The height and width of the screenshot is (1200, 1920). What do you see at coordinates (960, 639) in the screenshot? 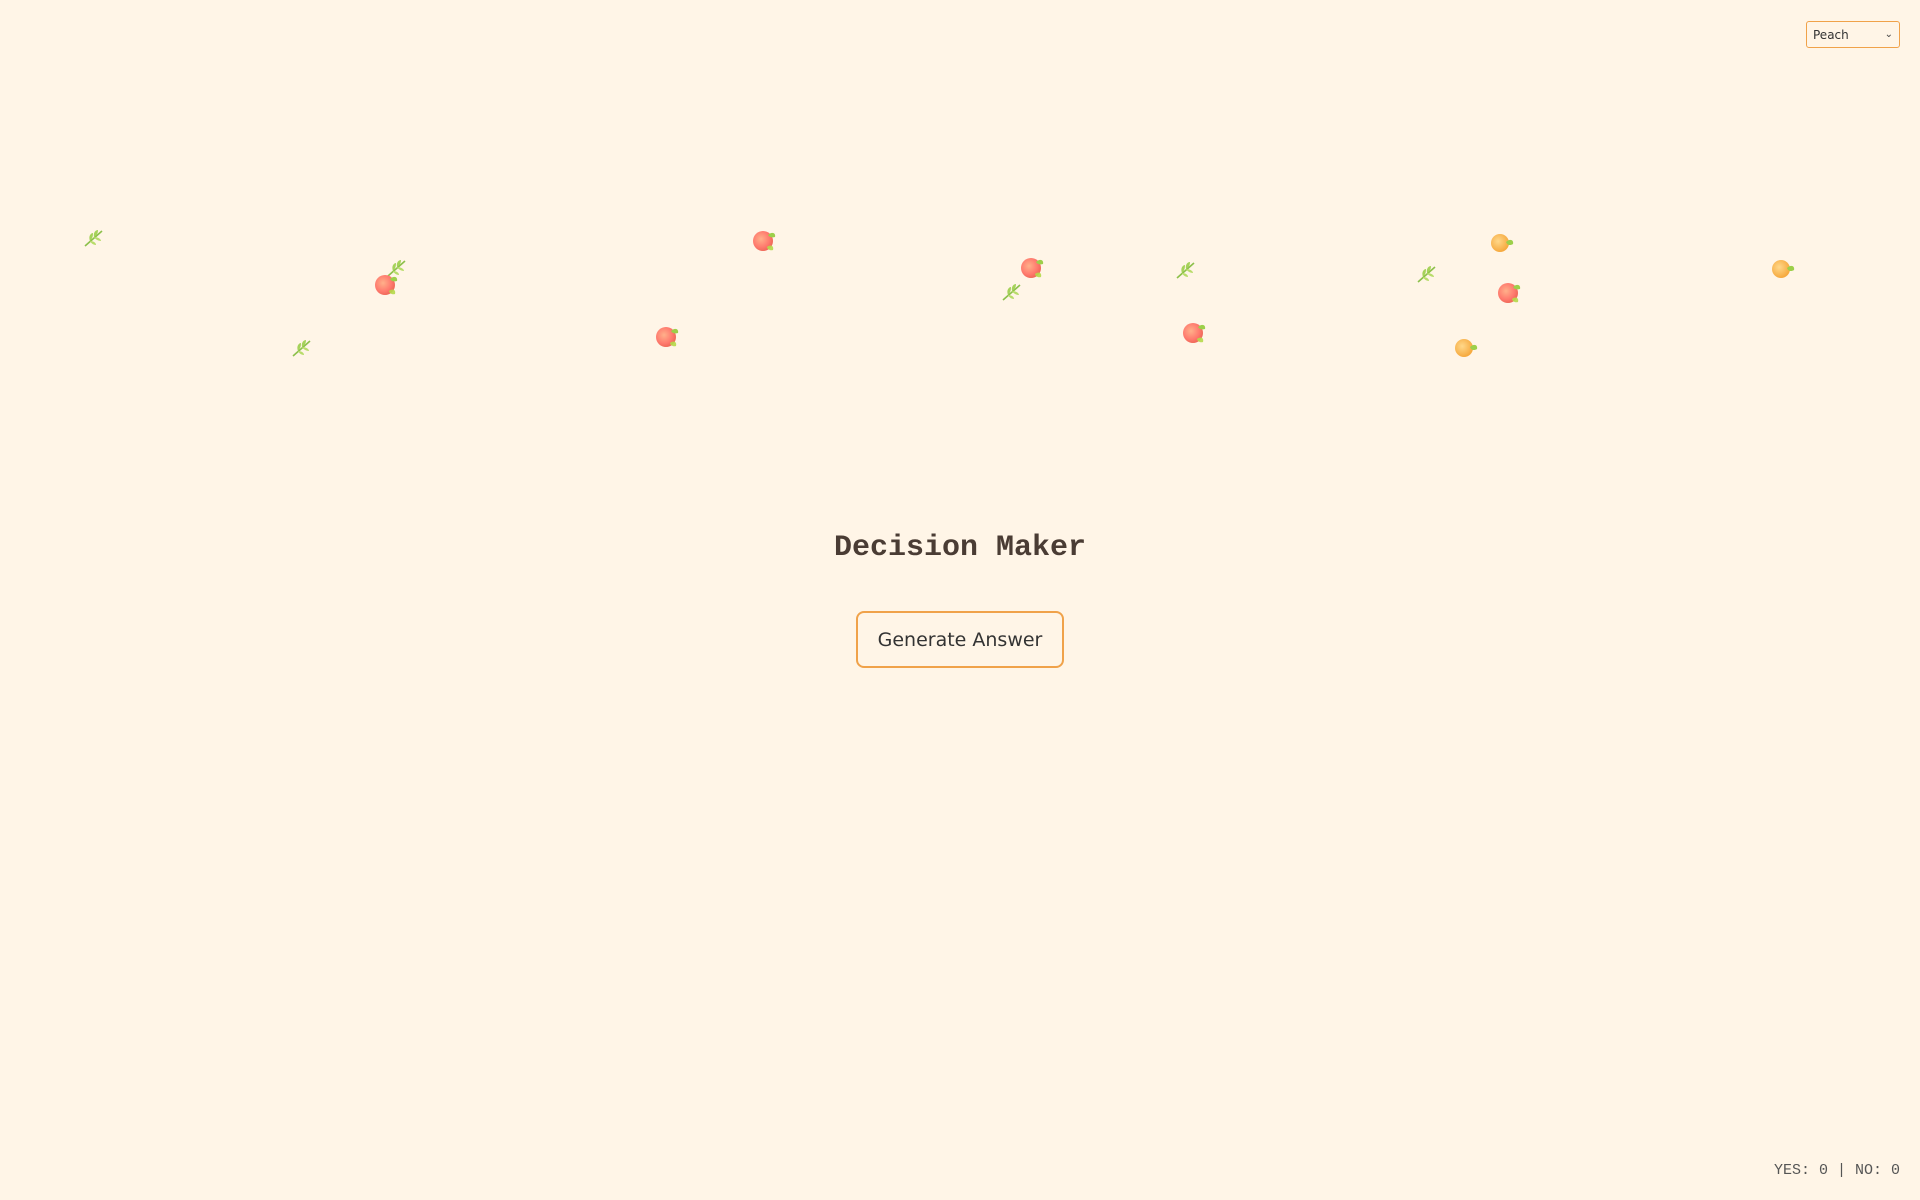
I see `generate-answer-button: Generate Answer` at bounding box center [960, 639].